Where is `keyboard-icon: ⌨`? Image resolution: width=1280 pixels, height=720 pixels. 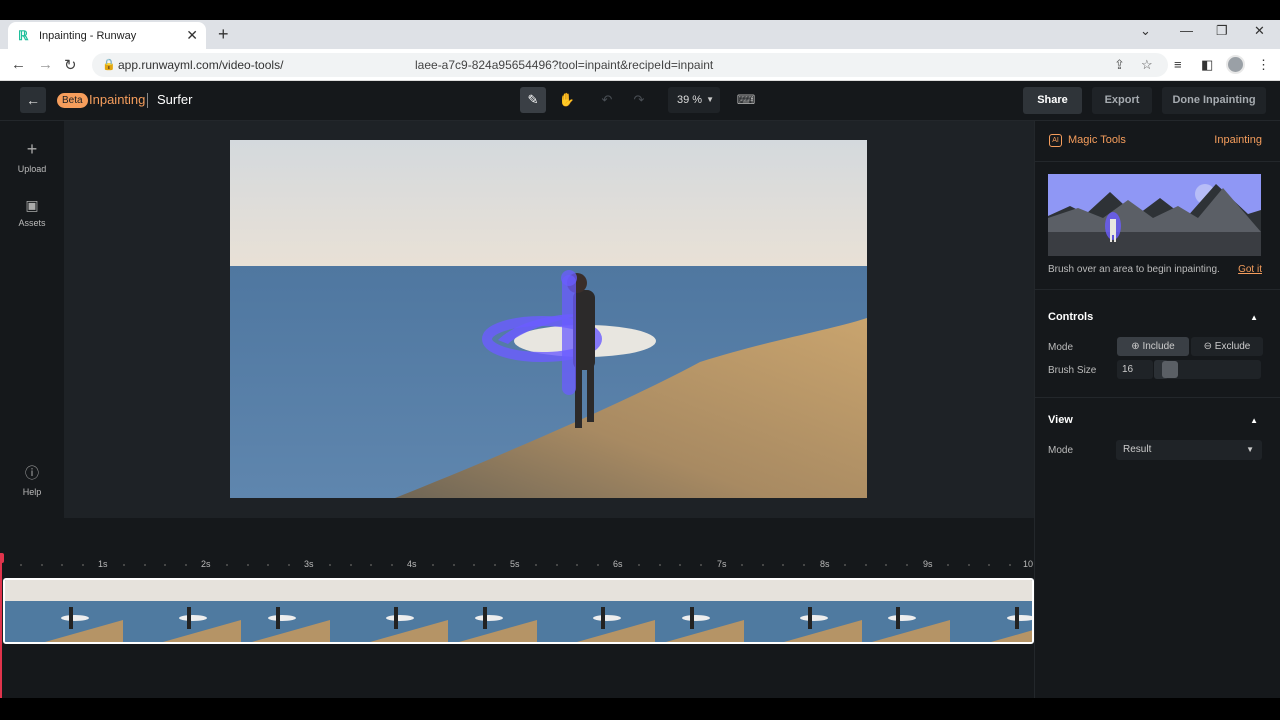 keyboard-icon: ⌨ is located at coordinates (746, 99).